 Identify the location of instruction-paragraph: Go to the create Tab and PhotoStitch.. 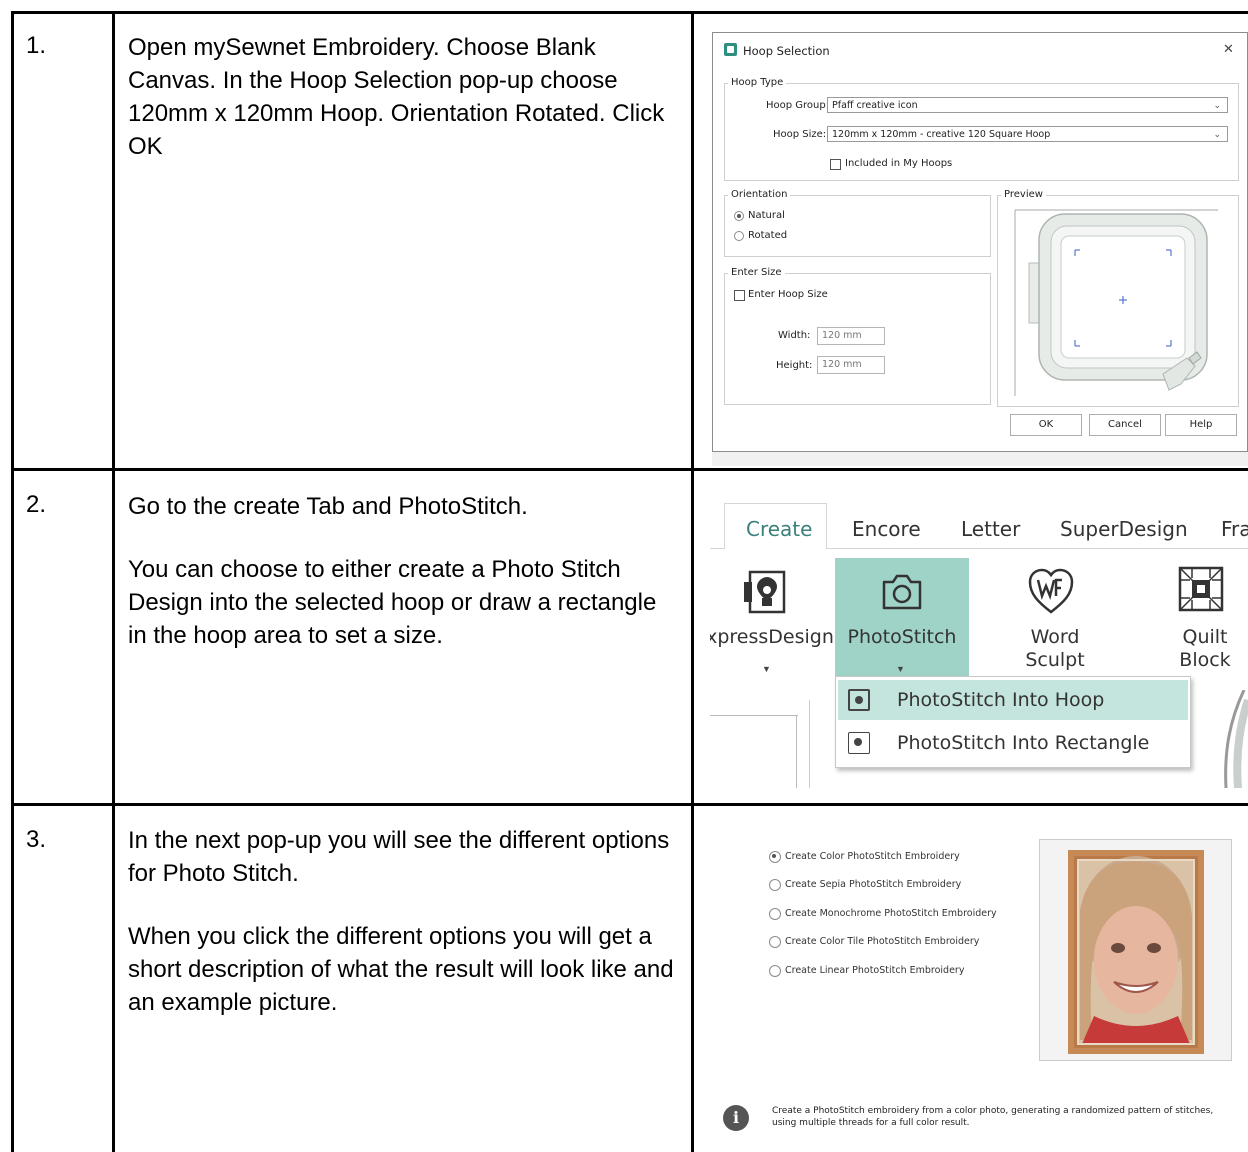
(328, 506).